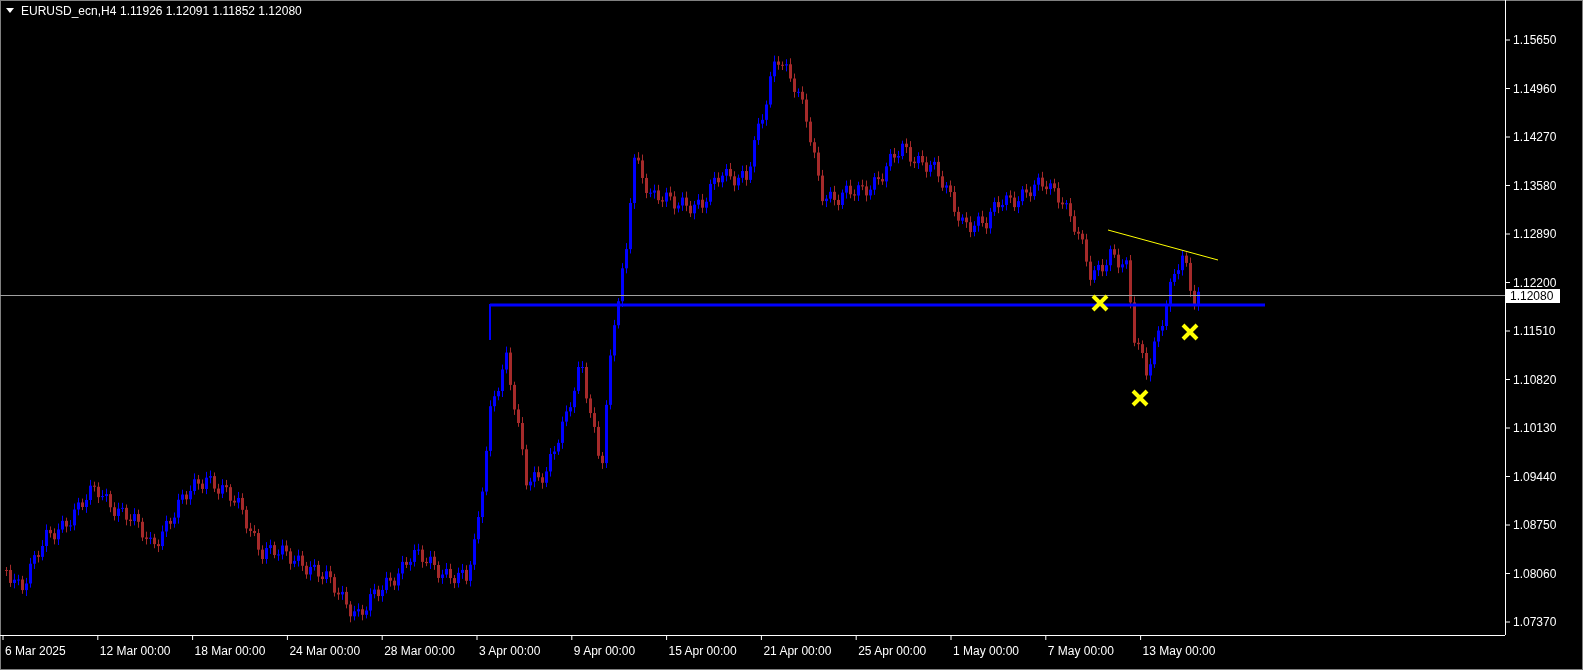 This screenshot has height=670, width=1583. I want to click on time-axis-label: 7 May 00:00, so click(1080, 651).